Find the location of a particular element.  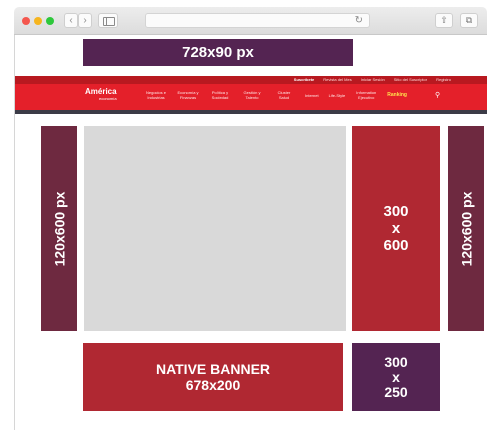

mpu-ad-label: 300 x 250 is located at coordinates (396, 376).